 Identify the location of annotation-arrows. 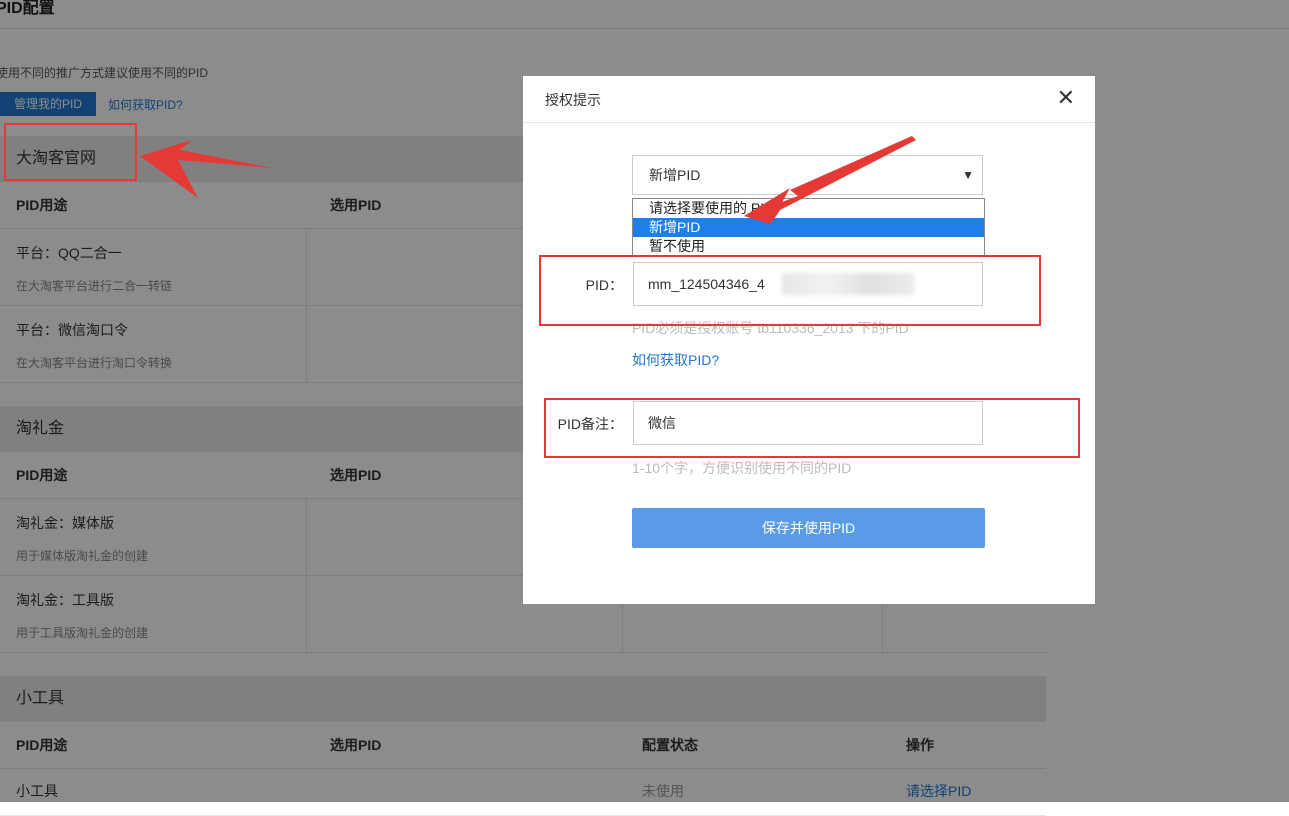
(528, 180).